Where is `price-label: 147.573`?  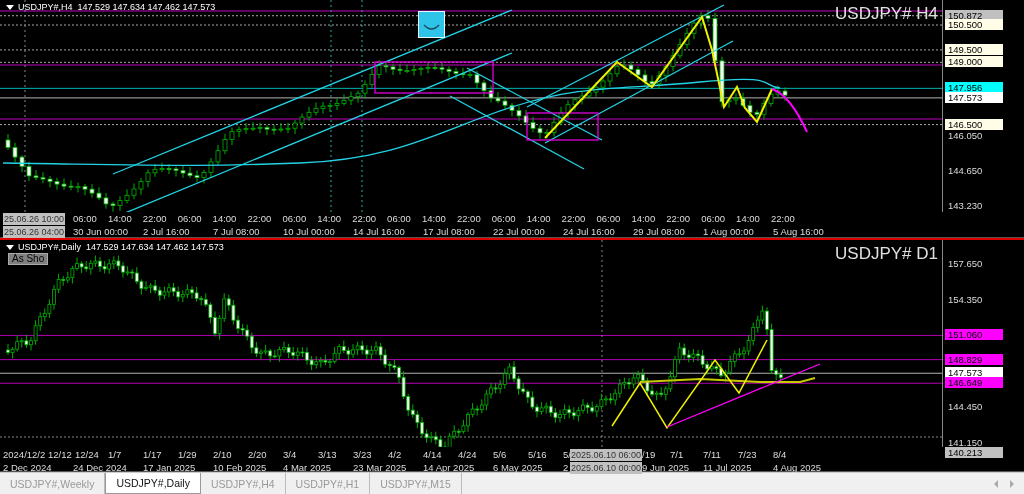 price-label: 147.573 is located at coordinates (974, 97).